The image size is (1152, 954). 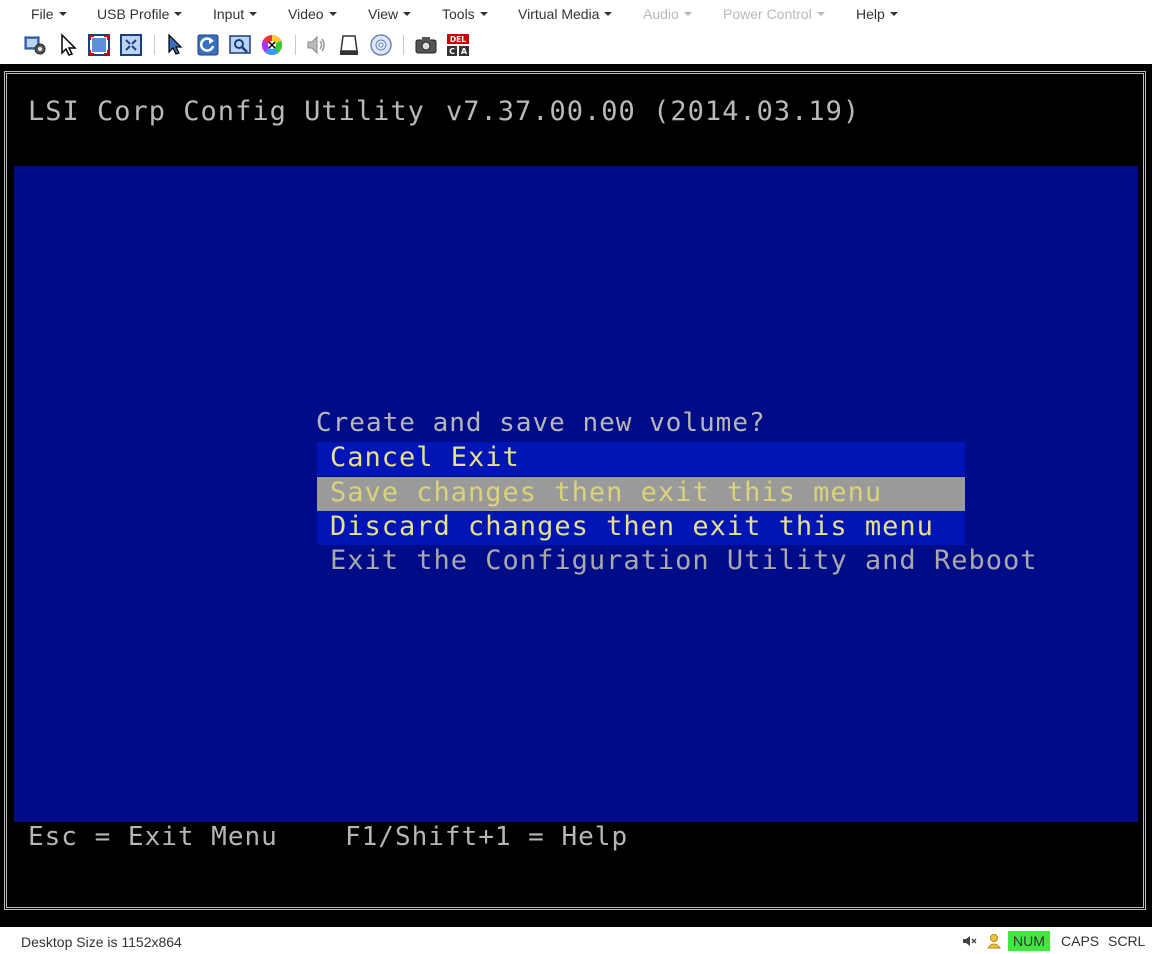 What do you see at coordinates (101, 942) in the screenshot?
I see `desktop-size-text: Desktop Size is 1152x864` at bounding box center [101, 942].